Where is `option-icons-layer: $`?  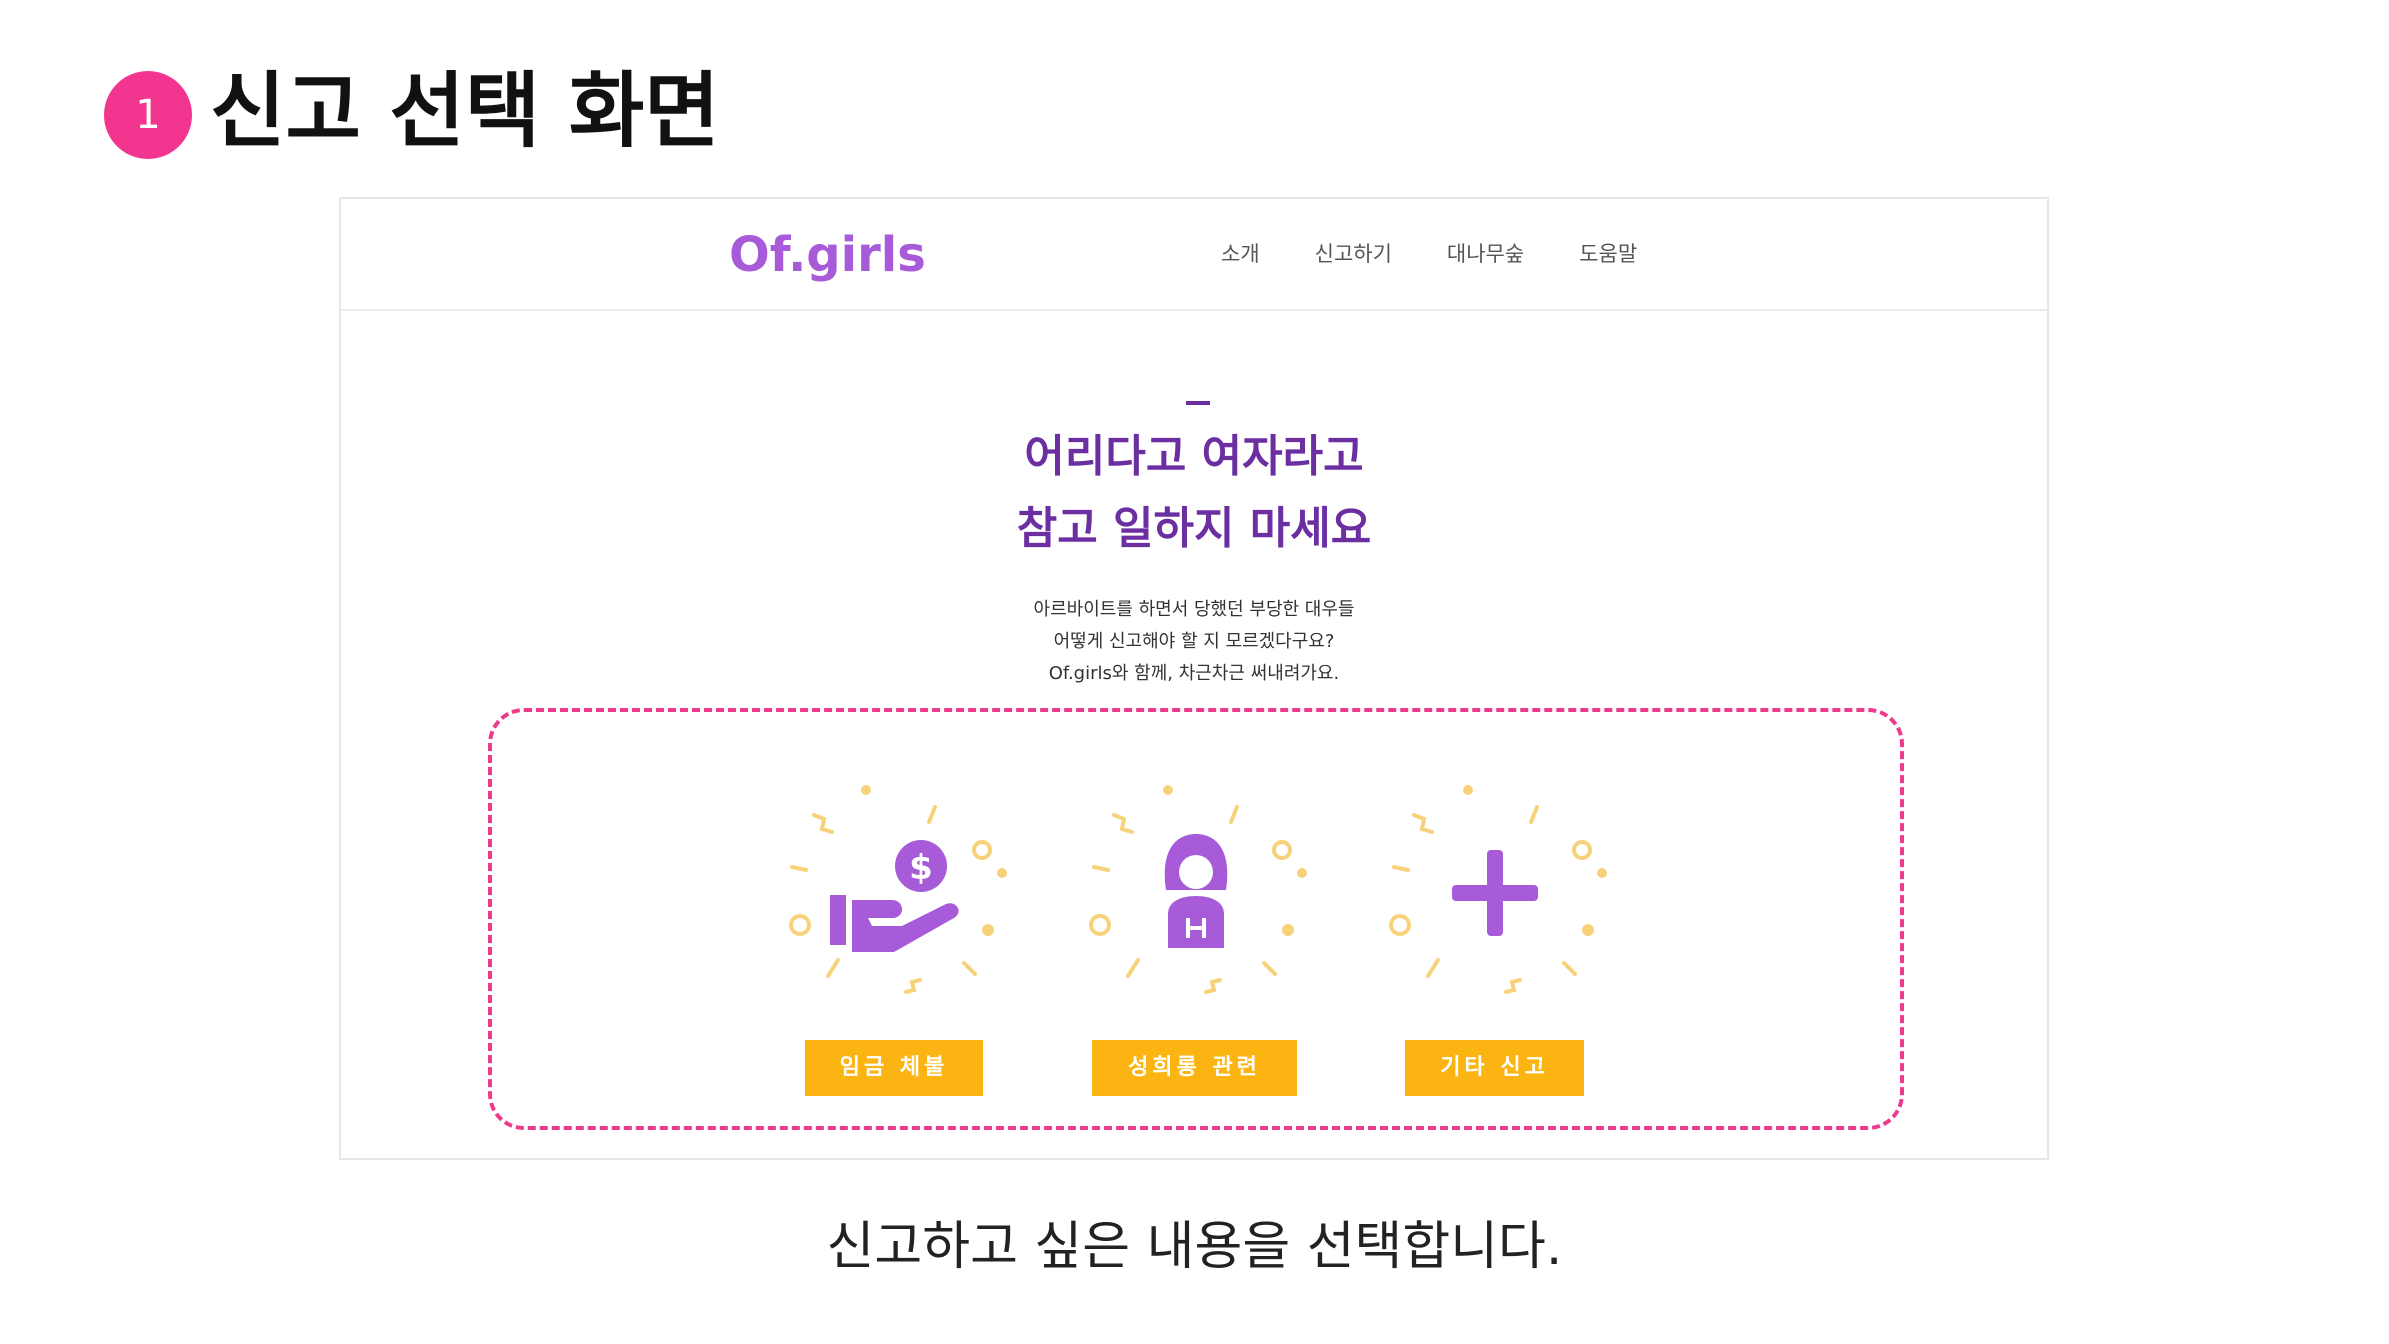
option-icons-layer: $ is located at coordinates (1198, 889).